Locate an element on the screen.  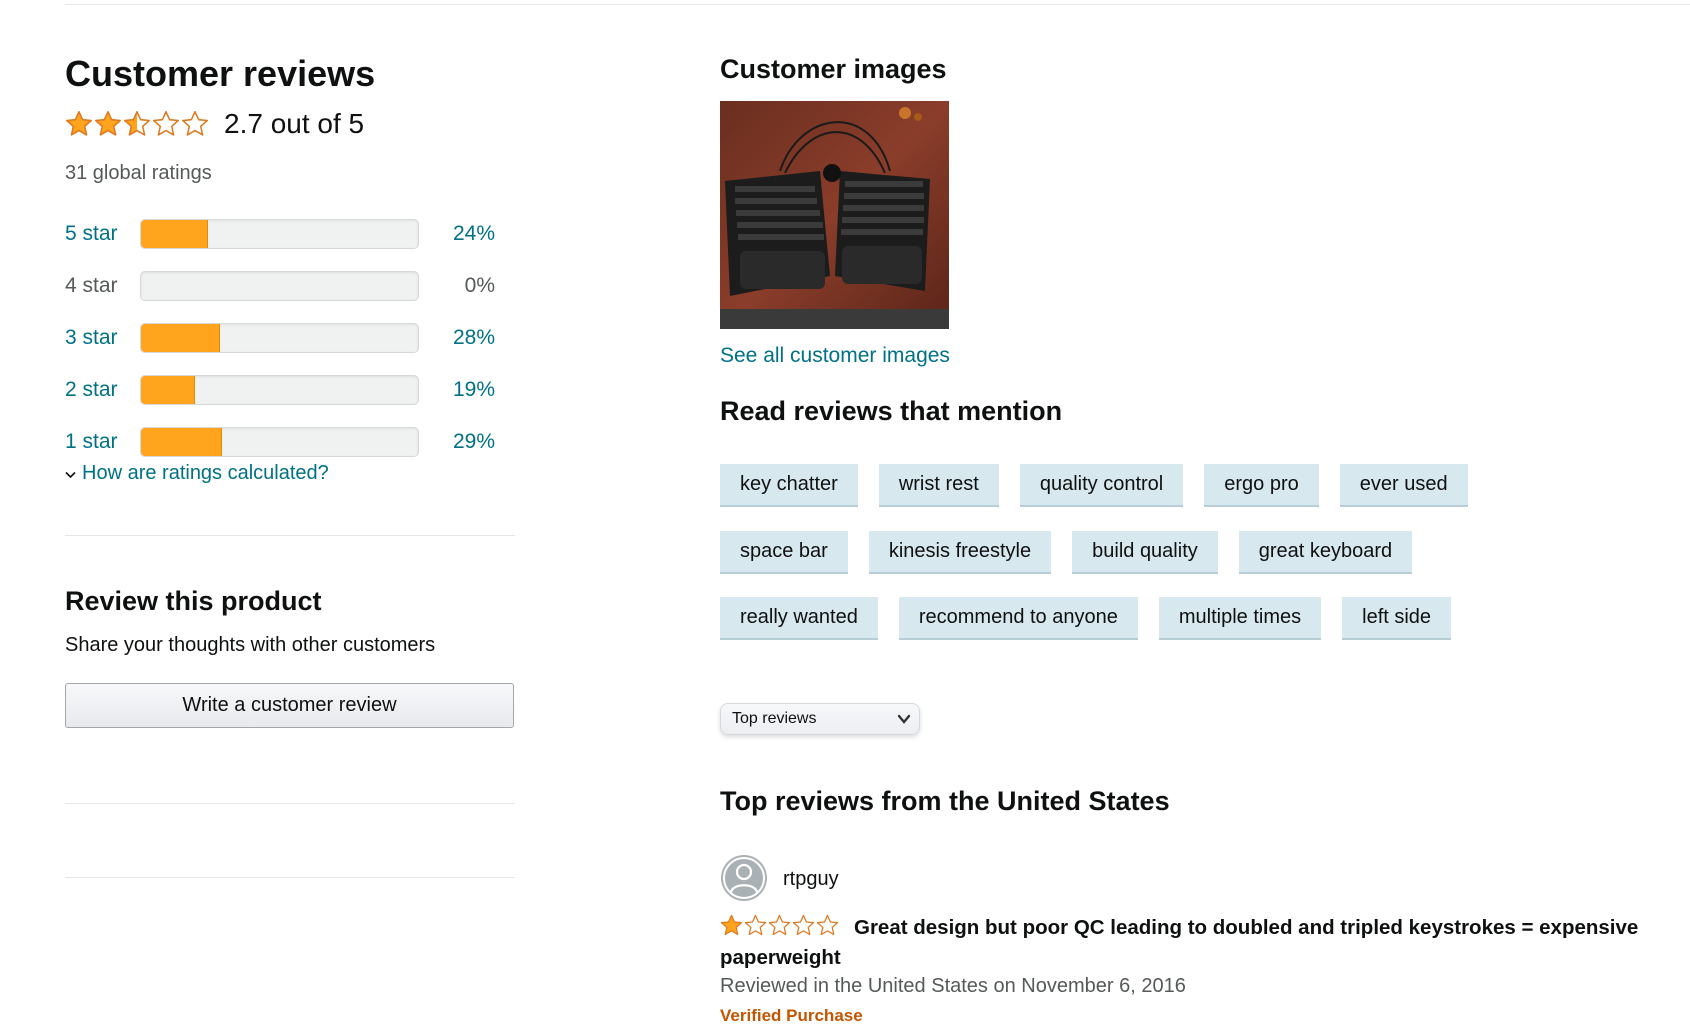
histogram-row-2-star: 2 star 19% is located at coordinates (280, 390).